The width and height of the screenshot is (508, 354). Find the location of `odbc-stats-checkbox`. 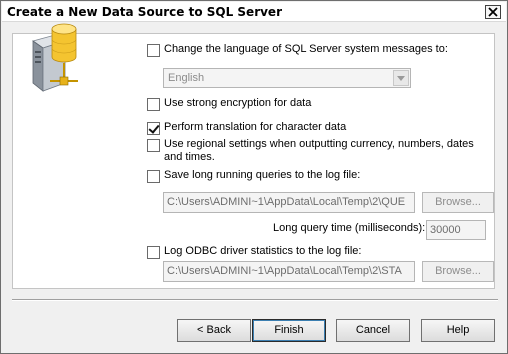

odbc-stats-checkbox is located at coordinates (153, 252).